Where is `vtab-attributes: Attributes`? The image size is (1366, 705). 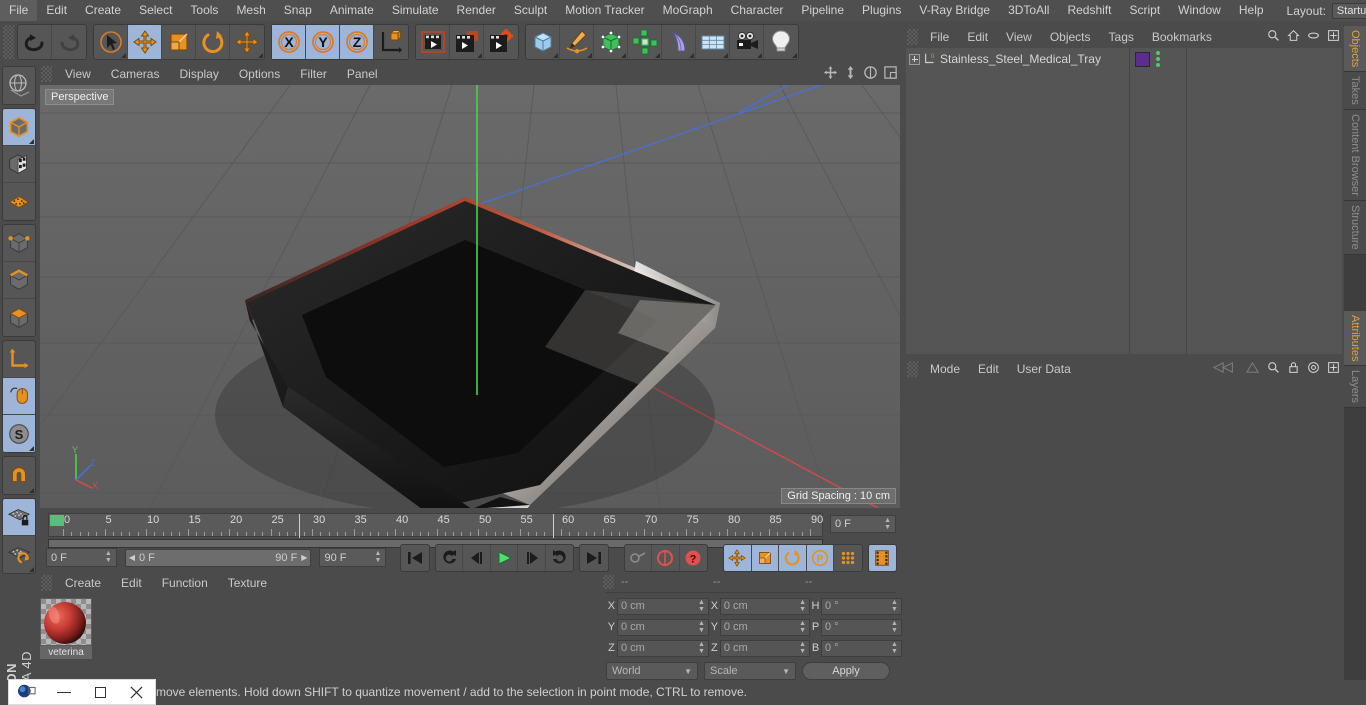
vtab-attributes: Attributes is located at coordinates (1355, 338).